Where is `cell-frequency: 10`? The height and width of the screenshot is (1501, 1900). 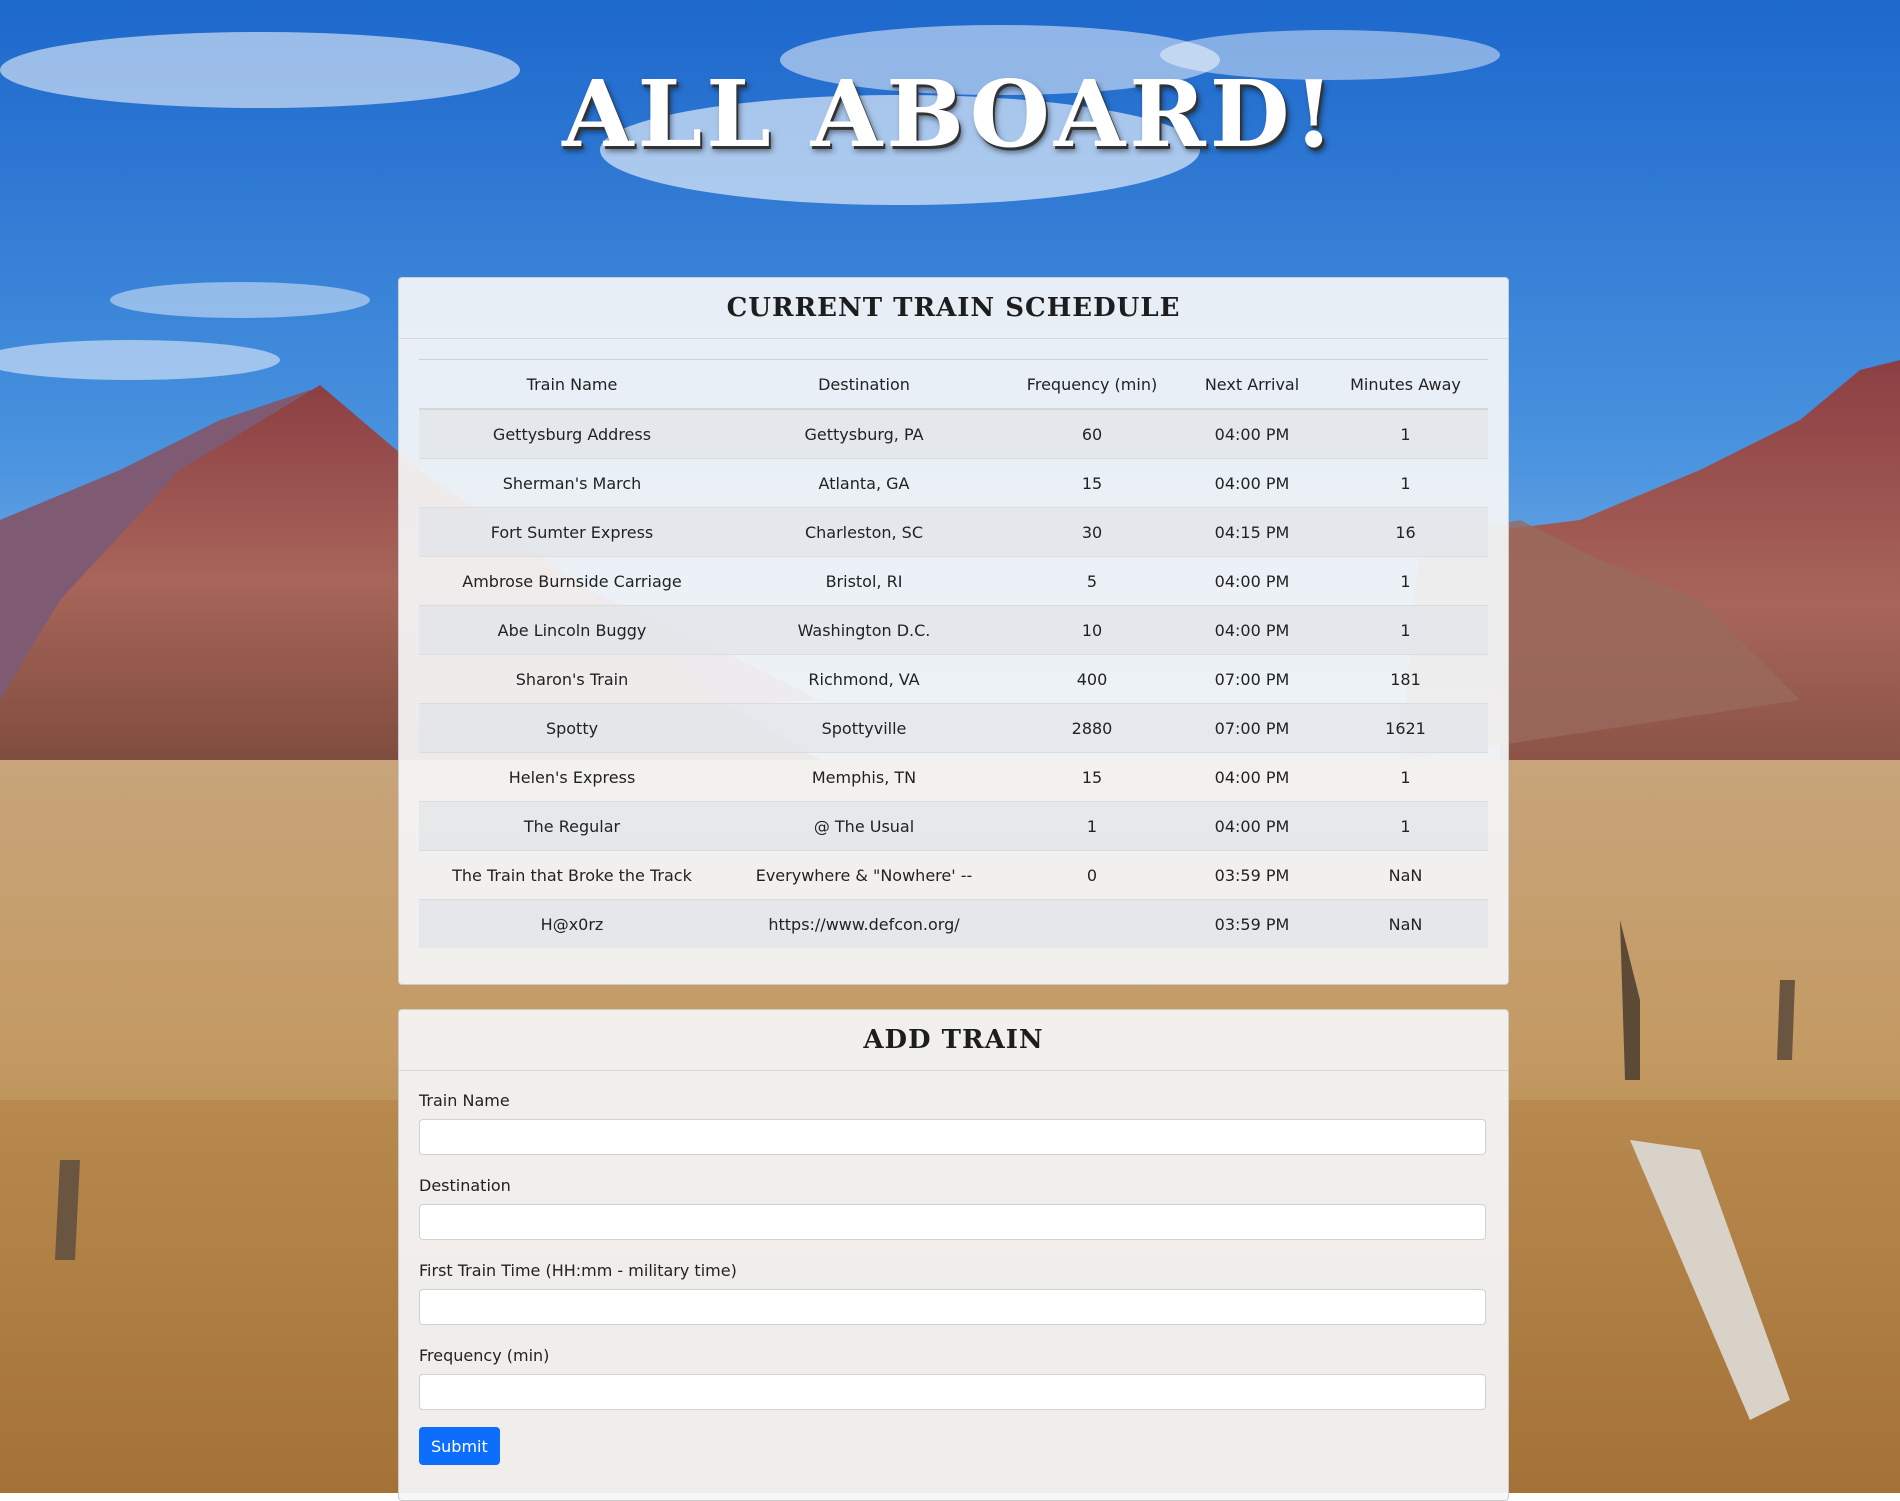 cell-frequency: 10 is located at coordinates (1092, 630).